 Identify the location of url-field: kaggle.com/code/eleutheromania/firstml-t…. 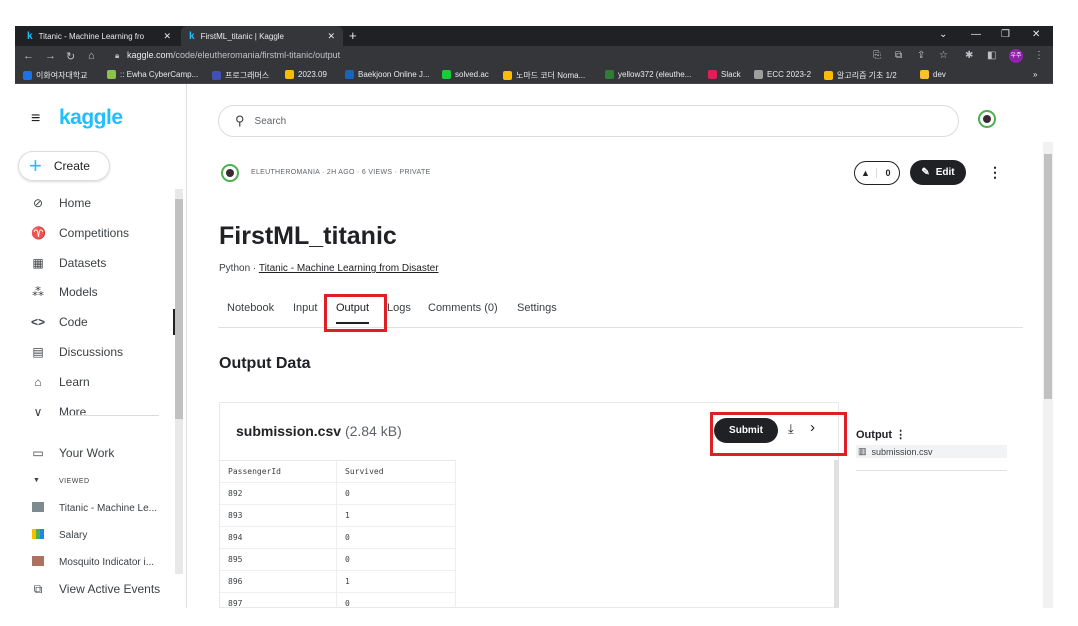
(233, 55).